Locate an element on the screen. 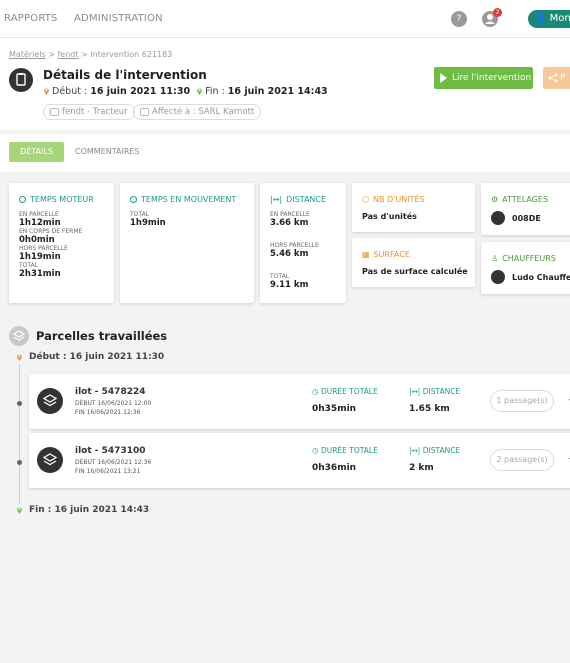  parcelle-fin: FIN 16/06/2021 12:36 is located at coordinates (108, 412).